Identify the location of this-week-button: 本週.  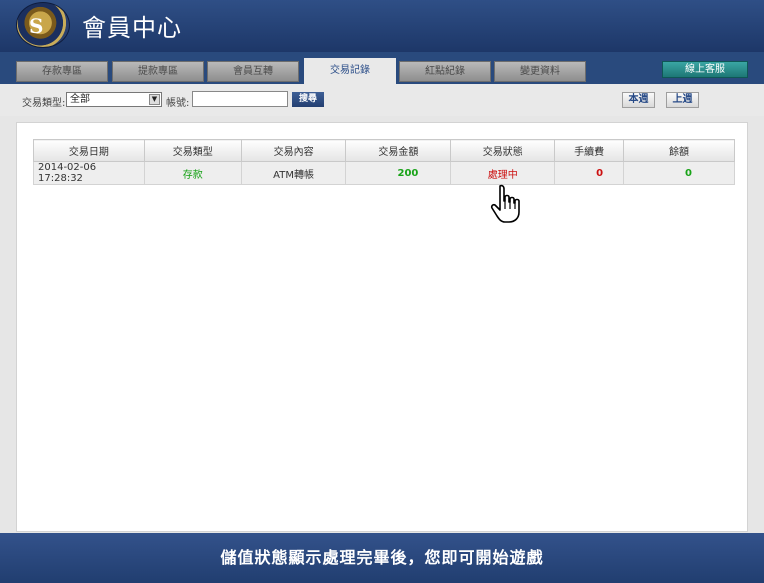
(638, 100).